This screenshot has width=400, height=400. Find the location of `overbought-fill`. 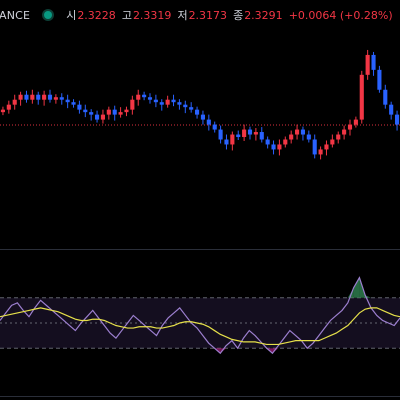

overbought-fill is located at coordinates (356, 287).